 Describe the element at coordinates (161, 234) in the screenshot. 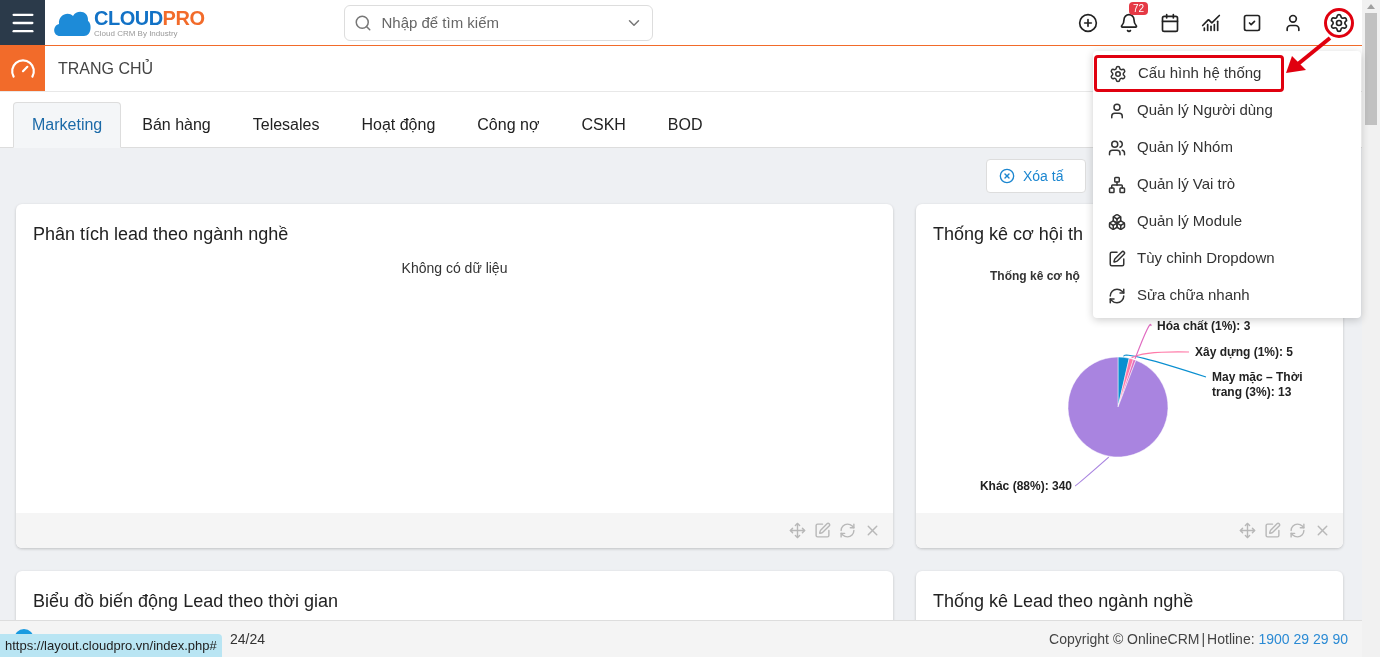

I see `widget-title: Phân tích lead theo ngành nghề` at that location.